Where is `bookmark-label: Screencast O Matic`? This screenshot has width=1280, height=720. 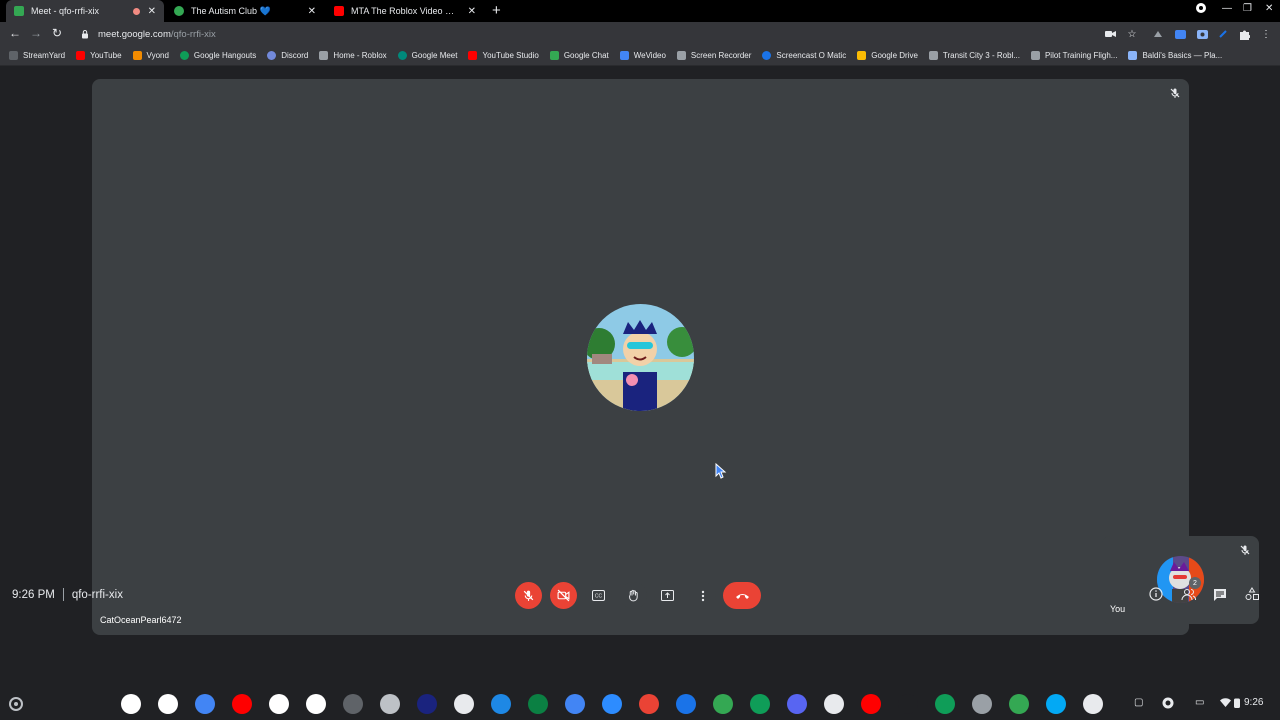 bookmark-label: Screencast O Matic is located at coordinates (811, 55).